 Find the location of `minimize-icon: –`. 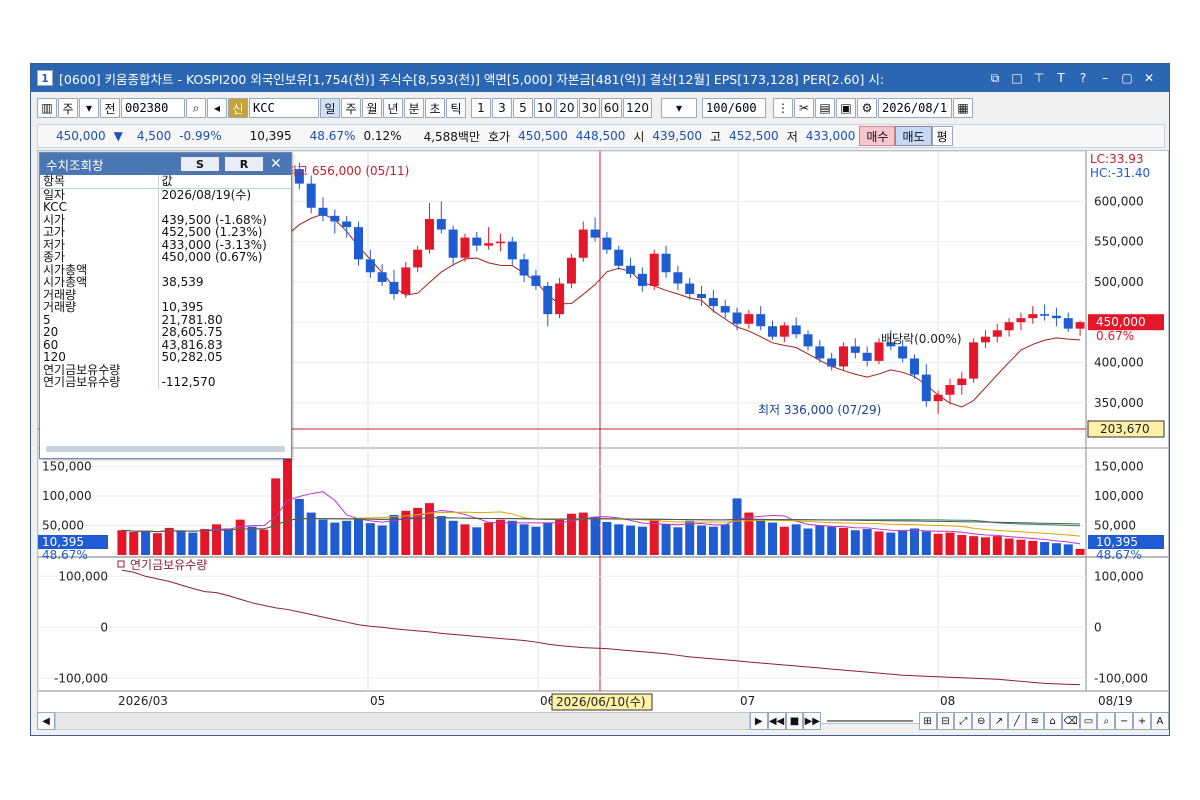

minimize-icon: – is located at coordinates (1105, 78).